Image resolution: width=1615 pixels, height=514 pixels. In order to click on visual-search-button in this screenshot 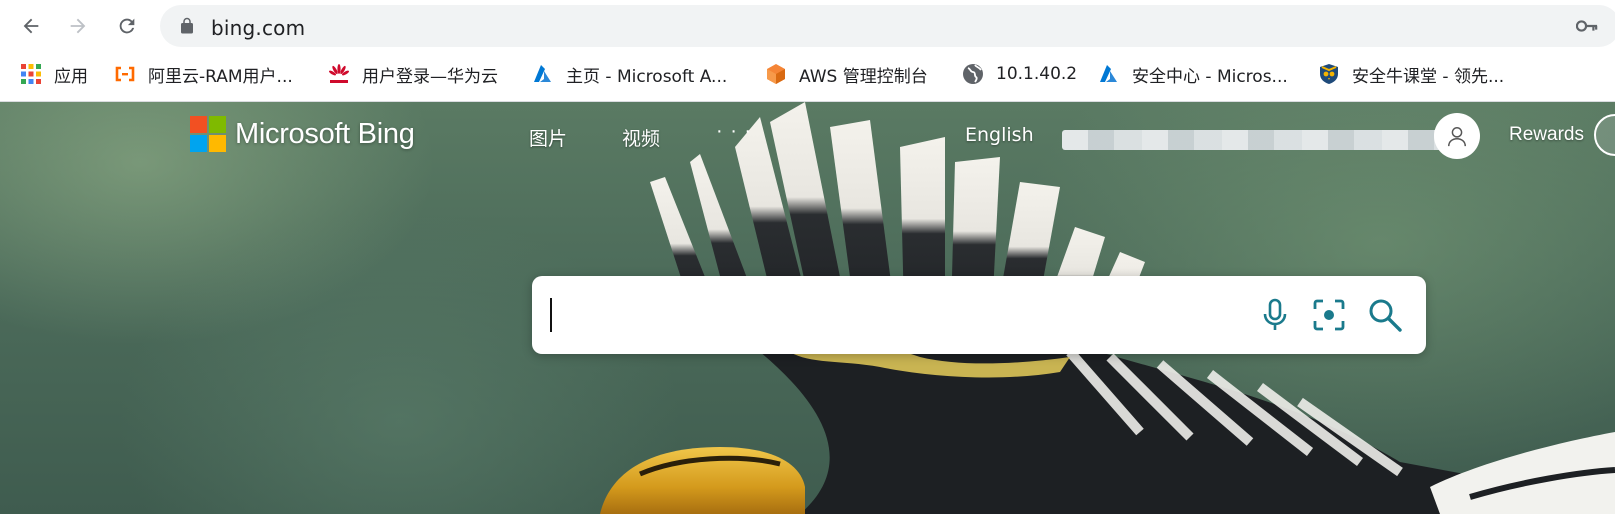, I will do `click(1329, 315)`.